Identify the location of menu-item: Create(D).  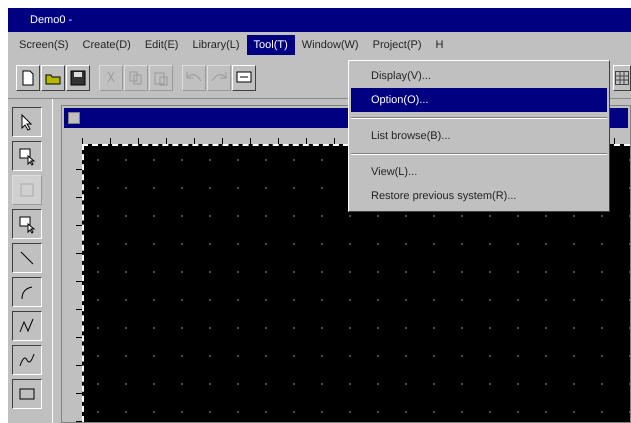
(107, 45).